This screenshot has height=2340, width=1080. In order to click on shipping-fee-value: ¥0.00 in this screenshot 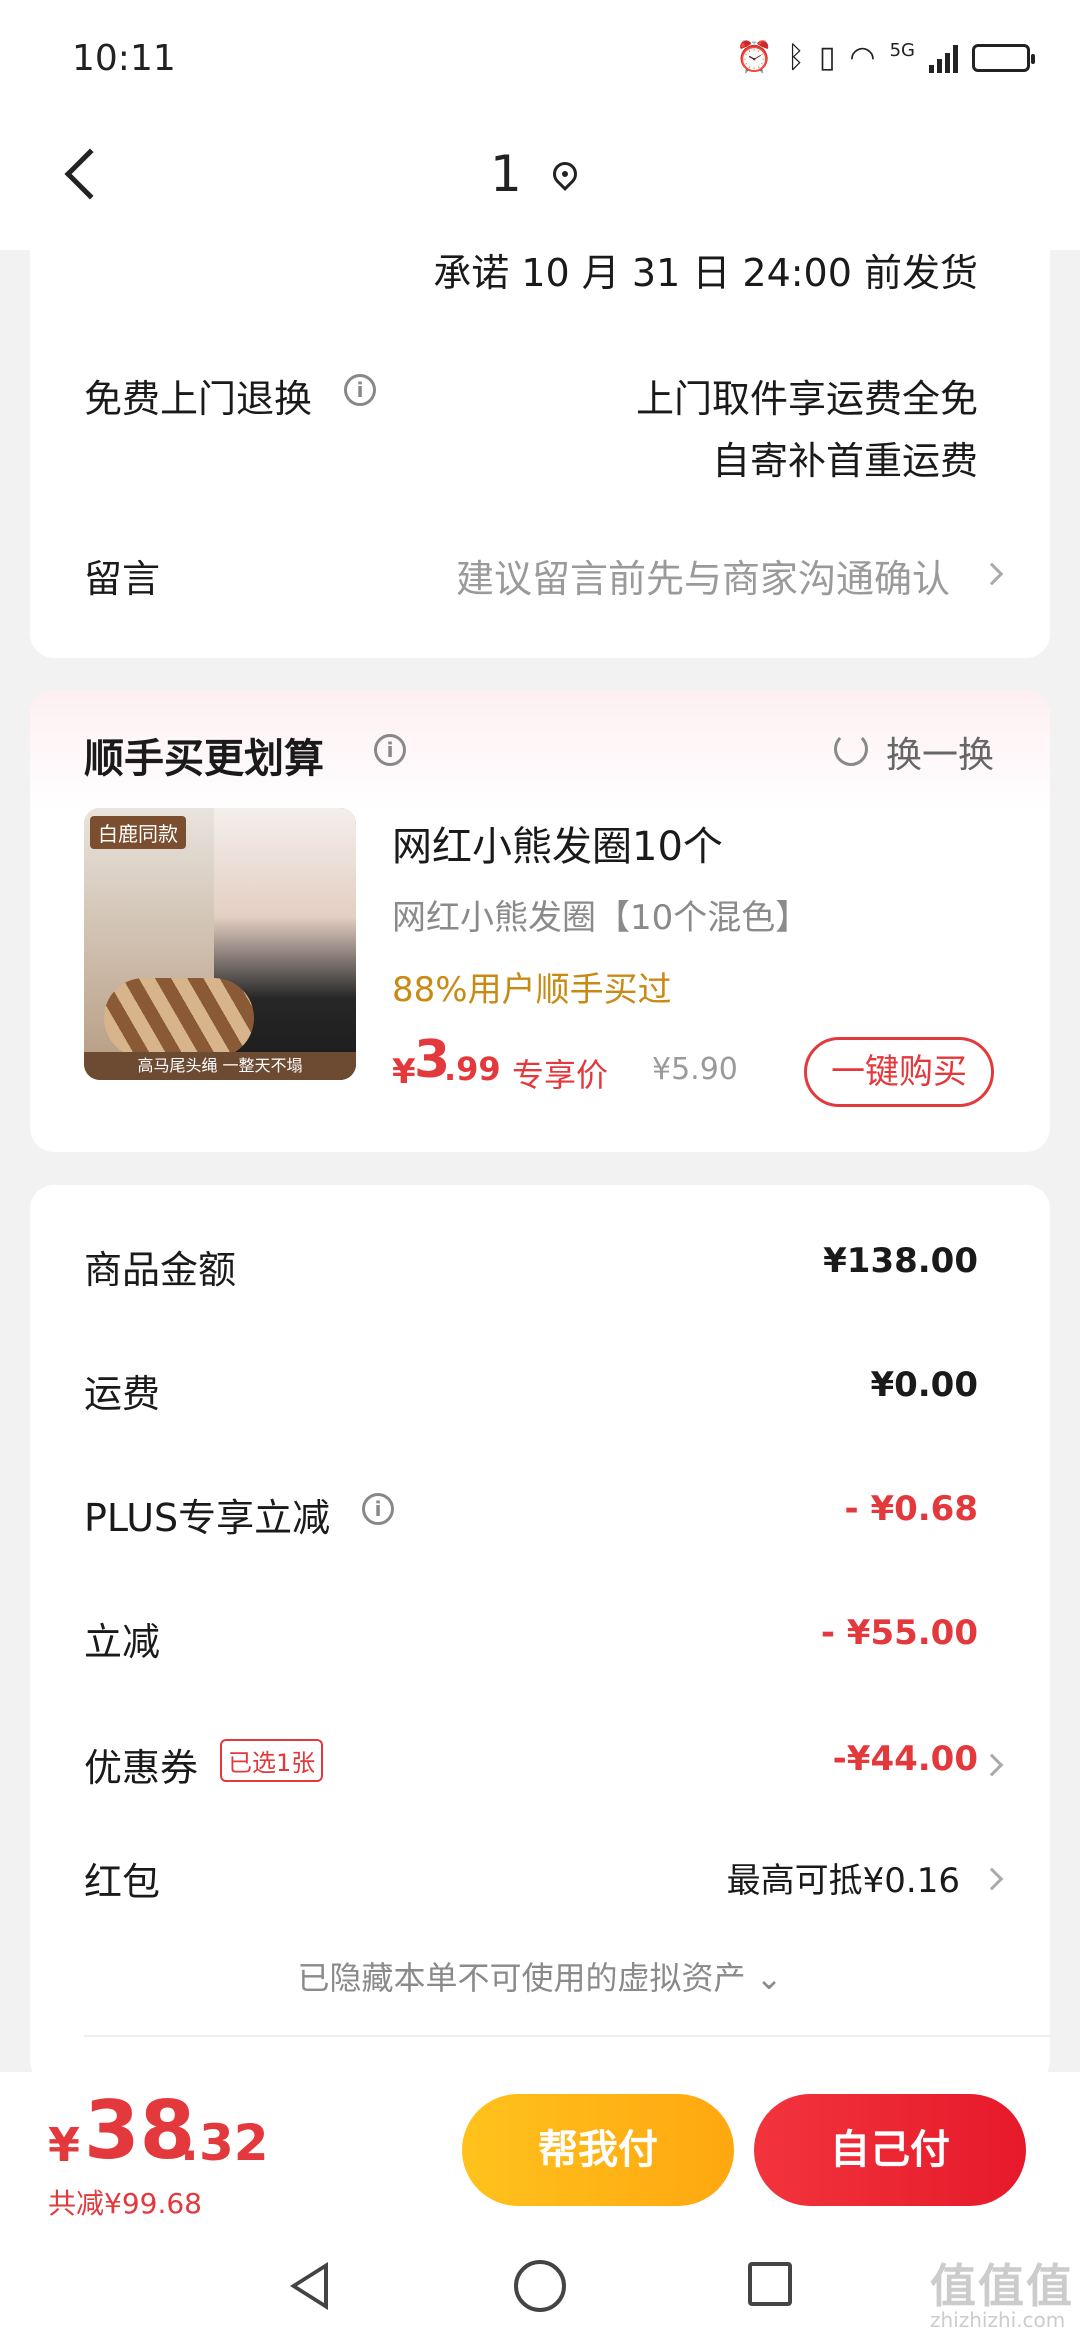, I will do `click(924, 1385)`.